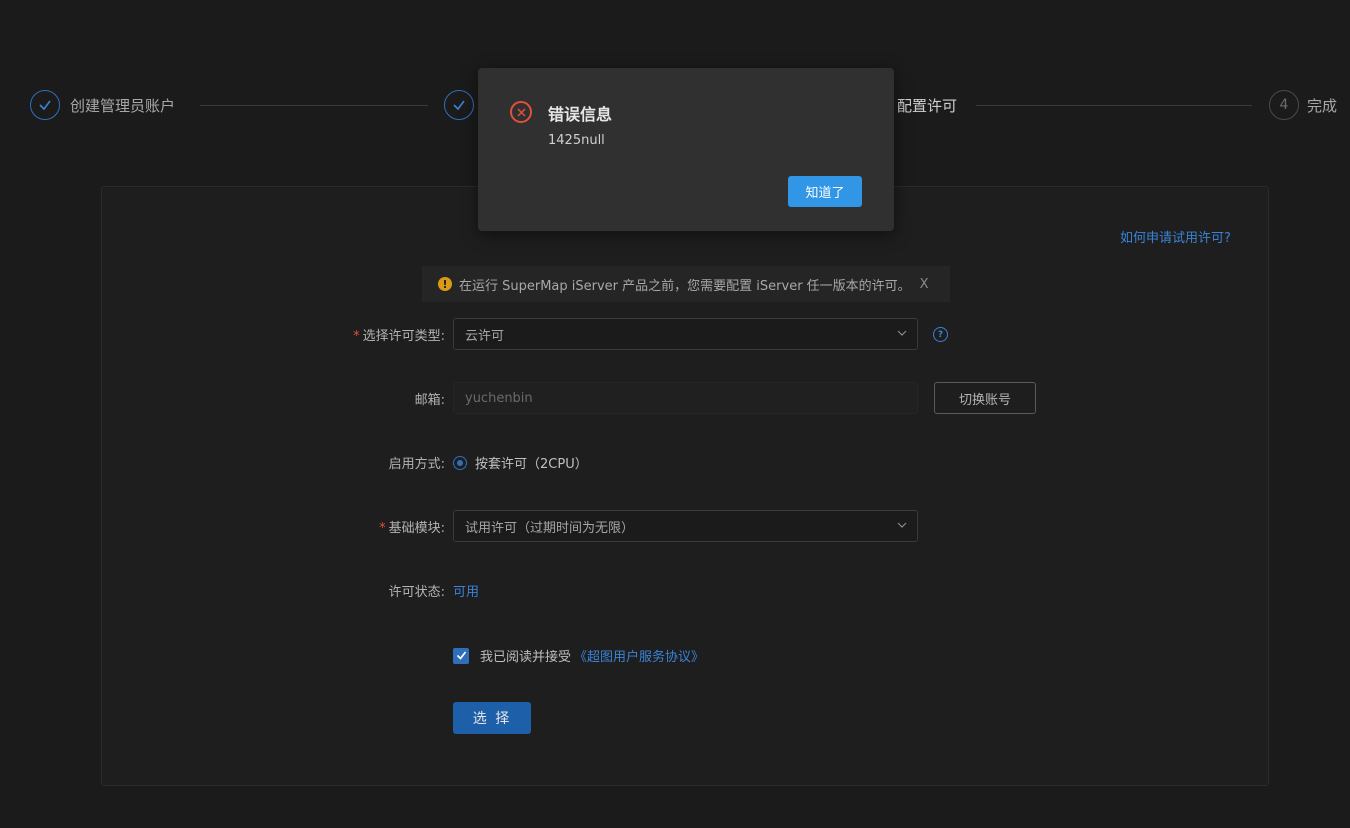 This screenshot has height=828, width=1350. What do you see at coordinates (1303, 105) in the screenshot?
I see `step-4: 4 完成` at bounding box center [1303, 105].